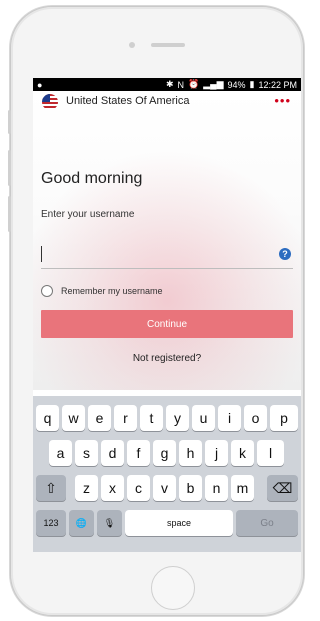  Describe the element at coordinates (73, 418) in the screenshot. I see `key-w: w` at that location.